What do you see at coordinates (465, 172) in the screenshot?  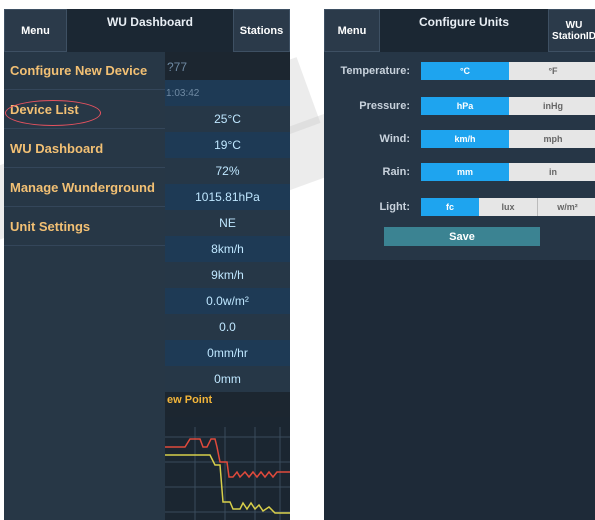 I see `rain-option-mm: mm` at bounding box center [465, 172].